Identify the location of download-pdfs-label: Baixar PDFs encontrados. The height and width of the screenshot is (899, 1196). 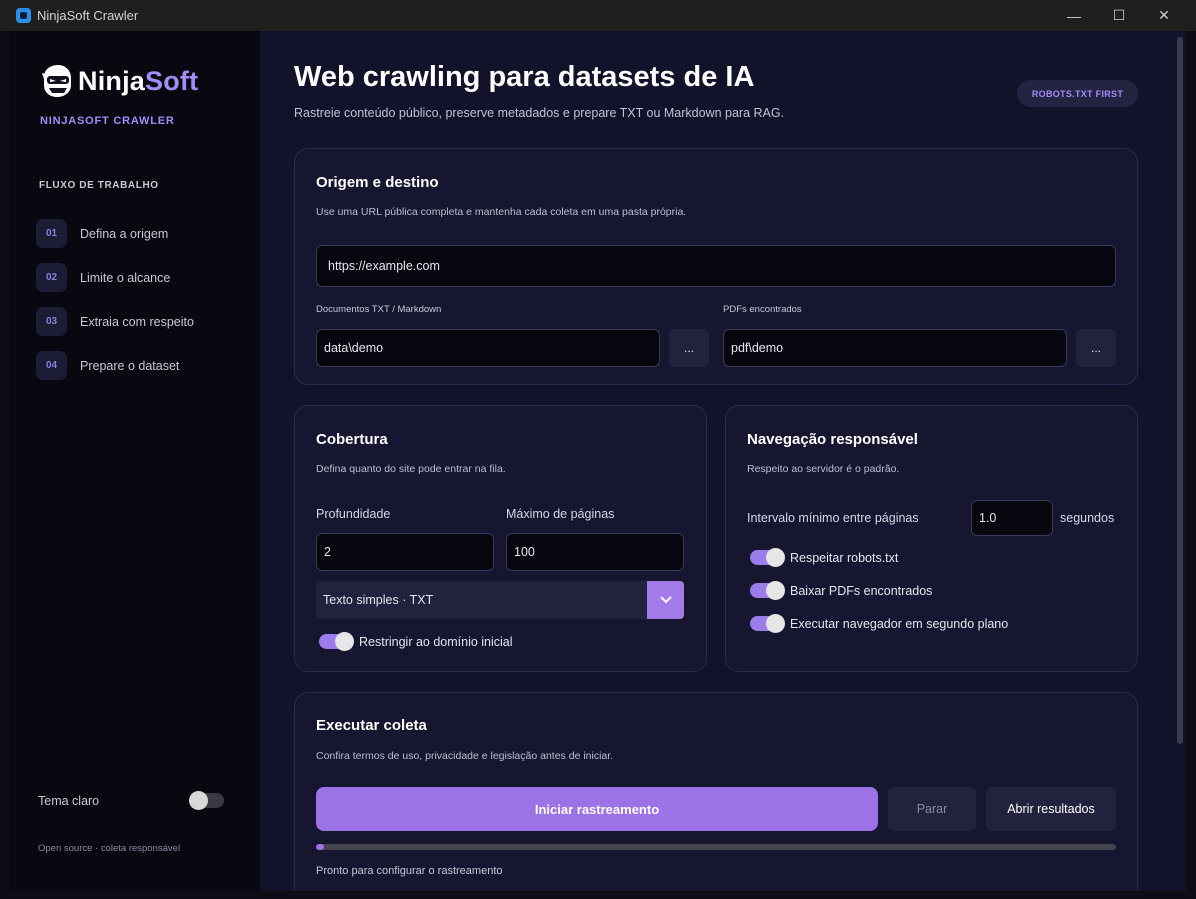
(861, 590).